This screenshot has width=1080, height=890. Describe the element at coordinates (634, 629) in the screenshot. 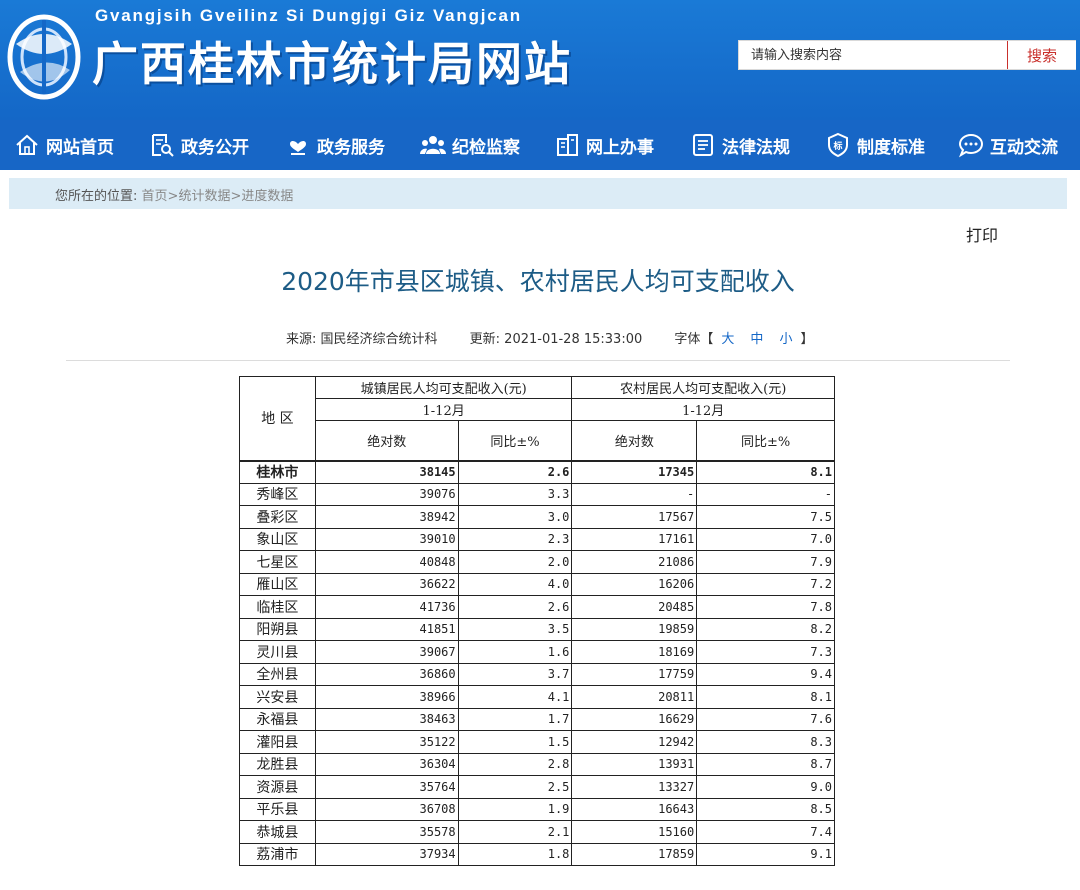

I see `rural-absolute-cell: 19859` at that location.